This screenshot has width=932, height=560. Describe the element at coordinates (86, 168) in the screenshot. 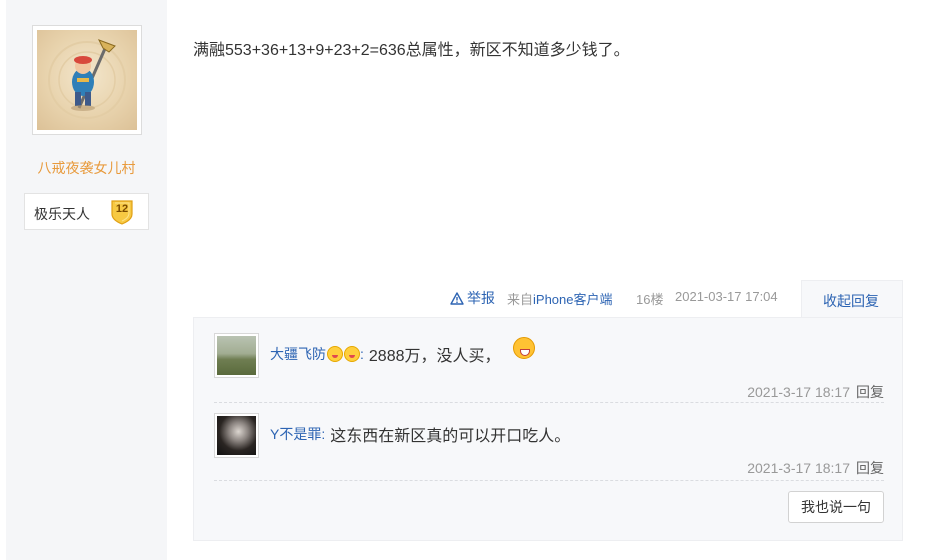

I see `author-name: 八戒夜袭女儿村` at that location.